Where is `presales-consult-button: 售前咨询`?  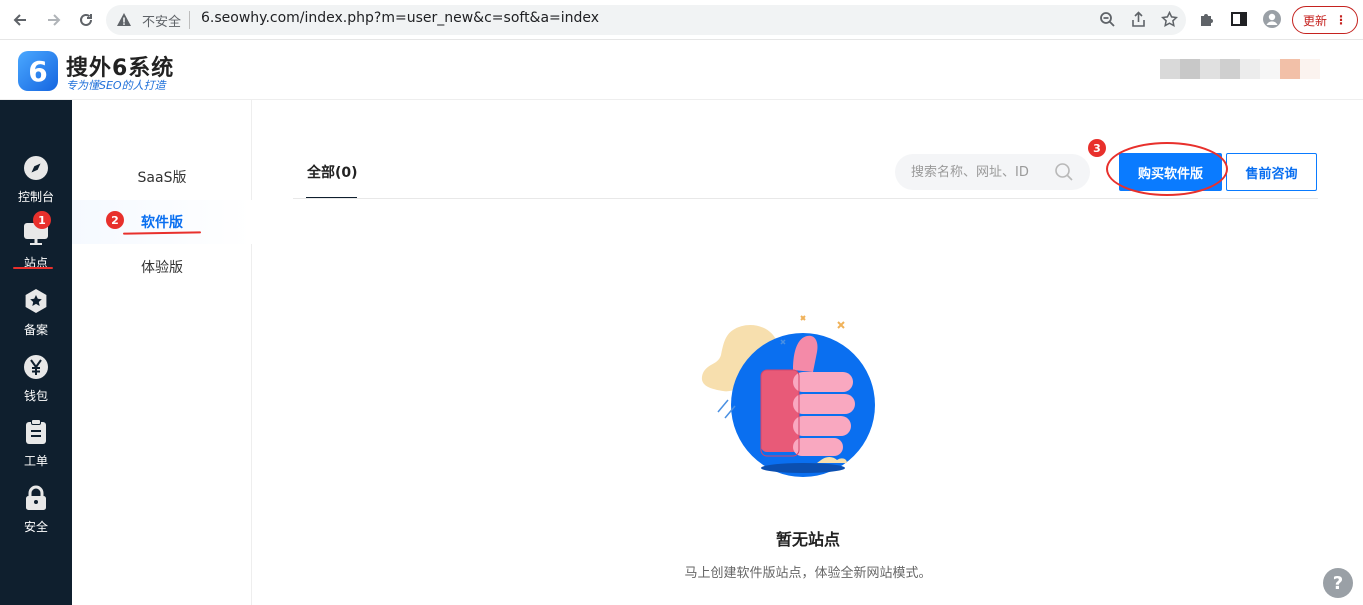 presales-consult-button: 售前咨询 is located at coordinates (1271, 172).